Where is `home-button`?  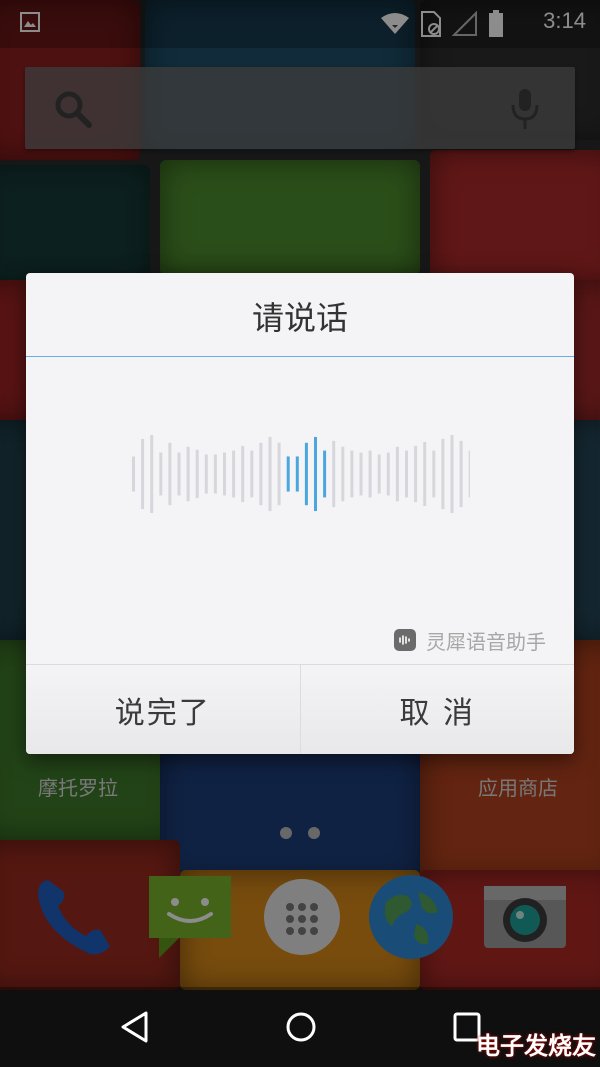 home-button is located at coordinates (301, 1027).